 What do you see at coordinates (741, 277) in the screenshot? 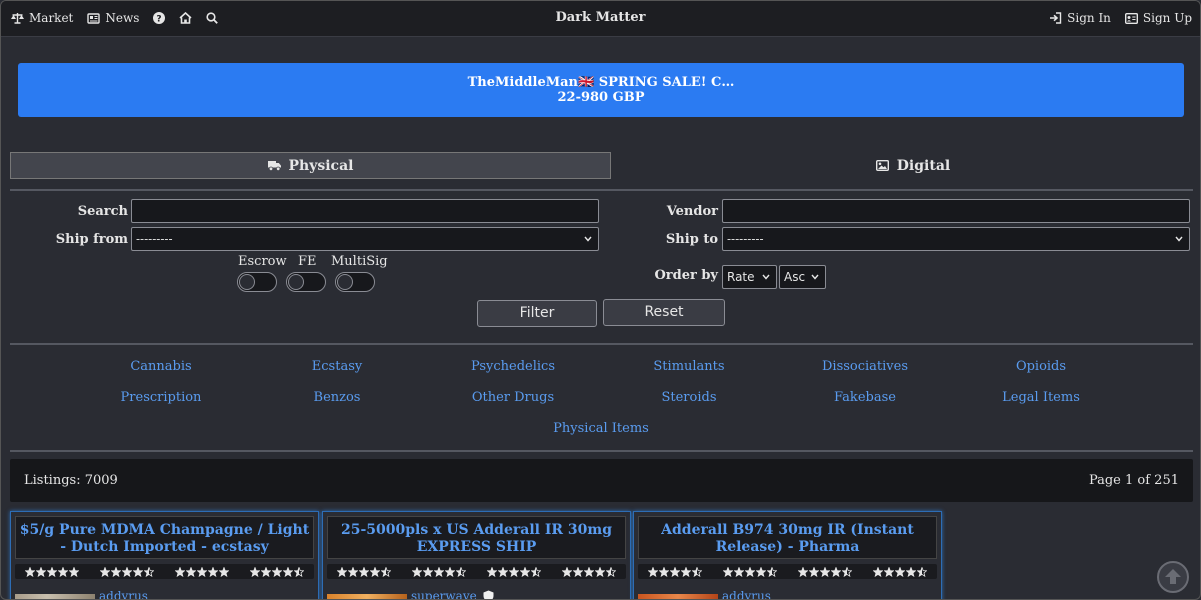
I see `order-by-value: Rate` at bounding box center [741, 277].